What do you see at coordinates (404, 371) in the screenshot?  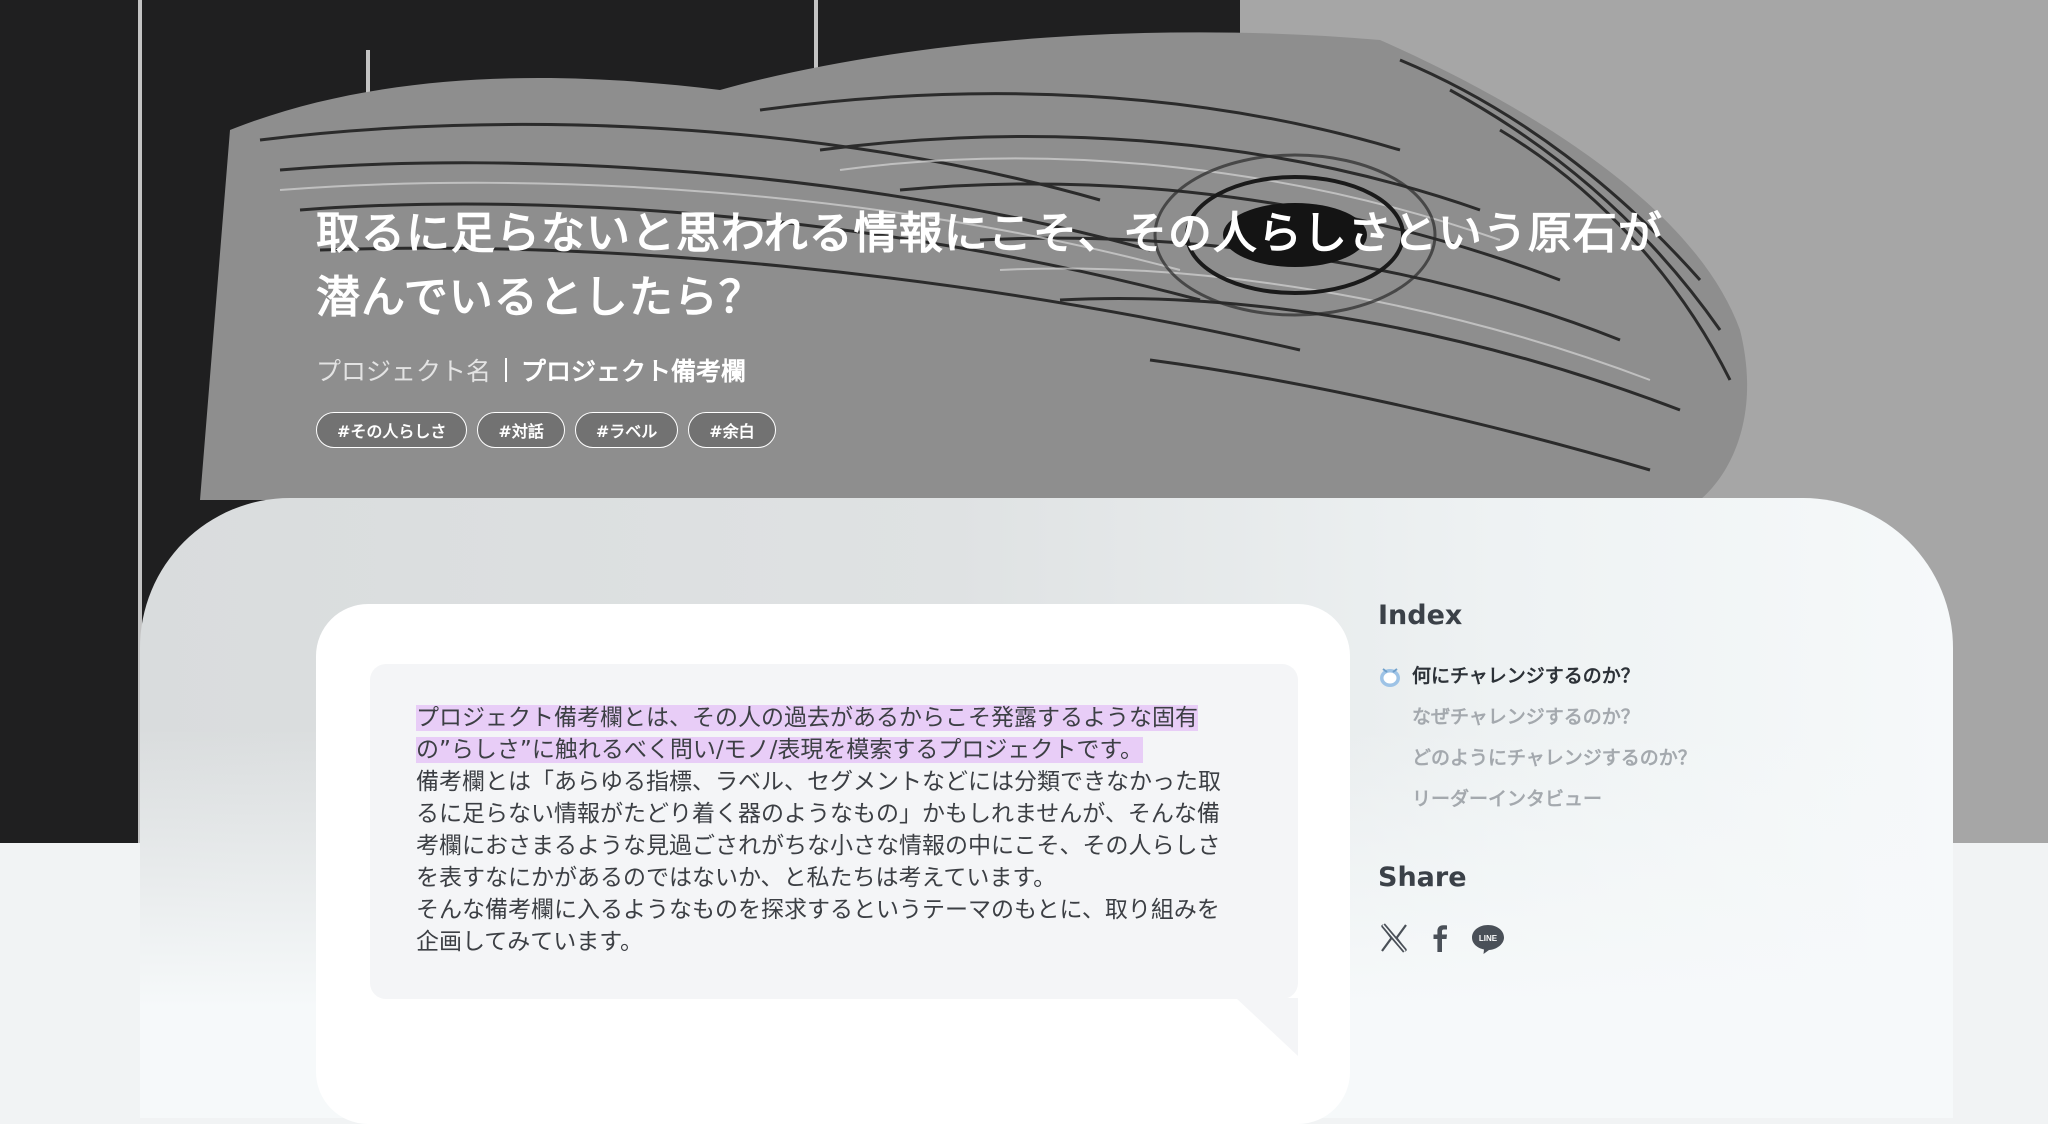 I see `project-name-label: プロジェクト名` at bounding box center [404, 371].